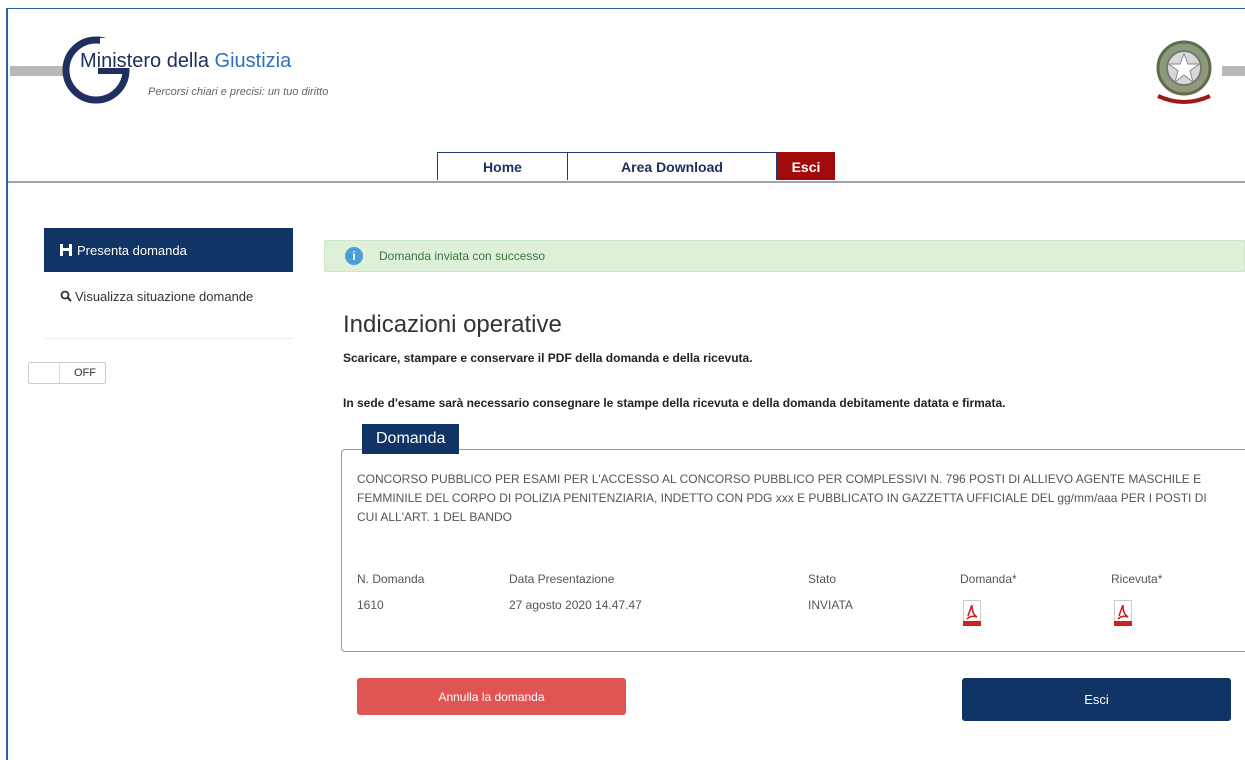 The image size is (1245, 760). I want to click on annulla-domanda-button: Annulla la domanda, so click(491, 696).